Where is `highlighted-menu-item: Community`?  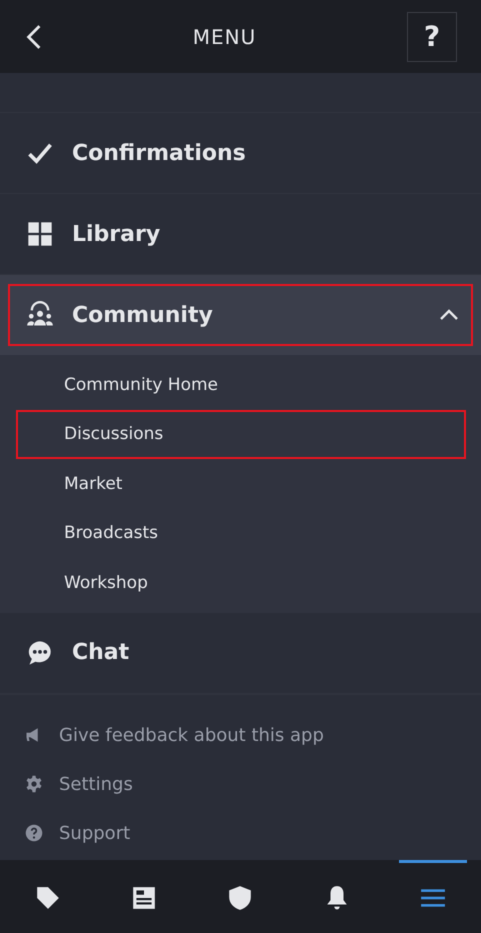 highlighted-menu-item: Community is located at coordinates (240, 315).